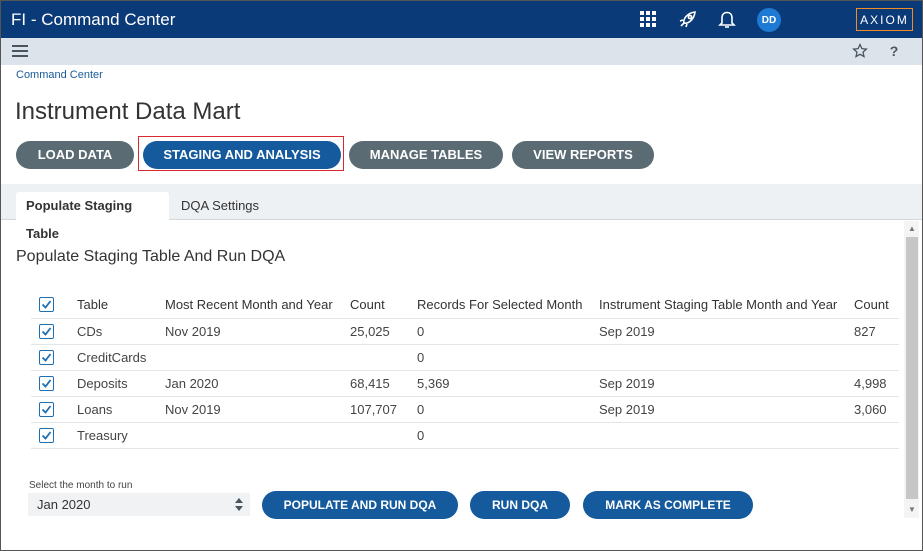 Image resolution: width=923 pixels, height=551 pixels. Describe the element at coordinates (508, 382) in the screenshot. I see `records-cell: 5,369` at that location.